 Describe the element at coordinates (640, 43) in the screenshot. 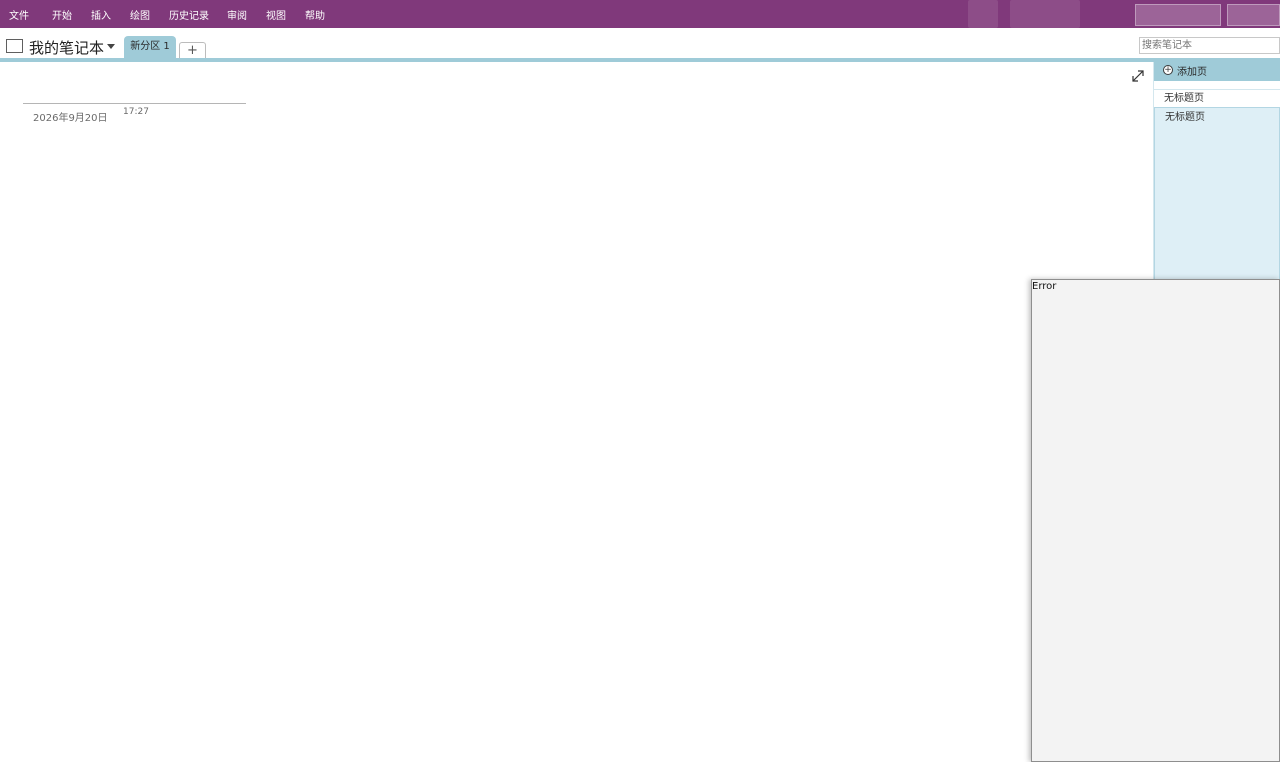

I see `notebook-bar: 我的笔记本 新分区 1 +` at that location.